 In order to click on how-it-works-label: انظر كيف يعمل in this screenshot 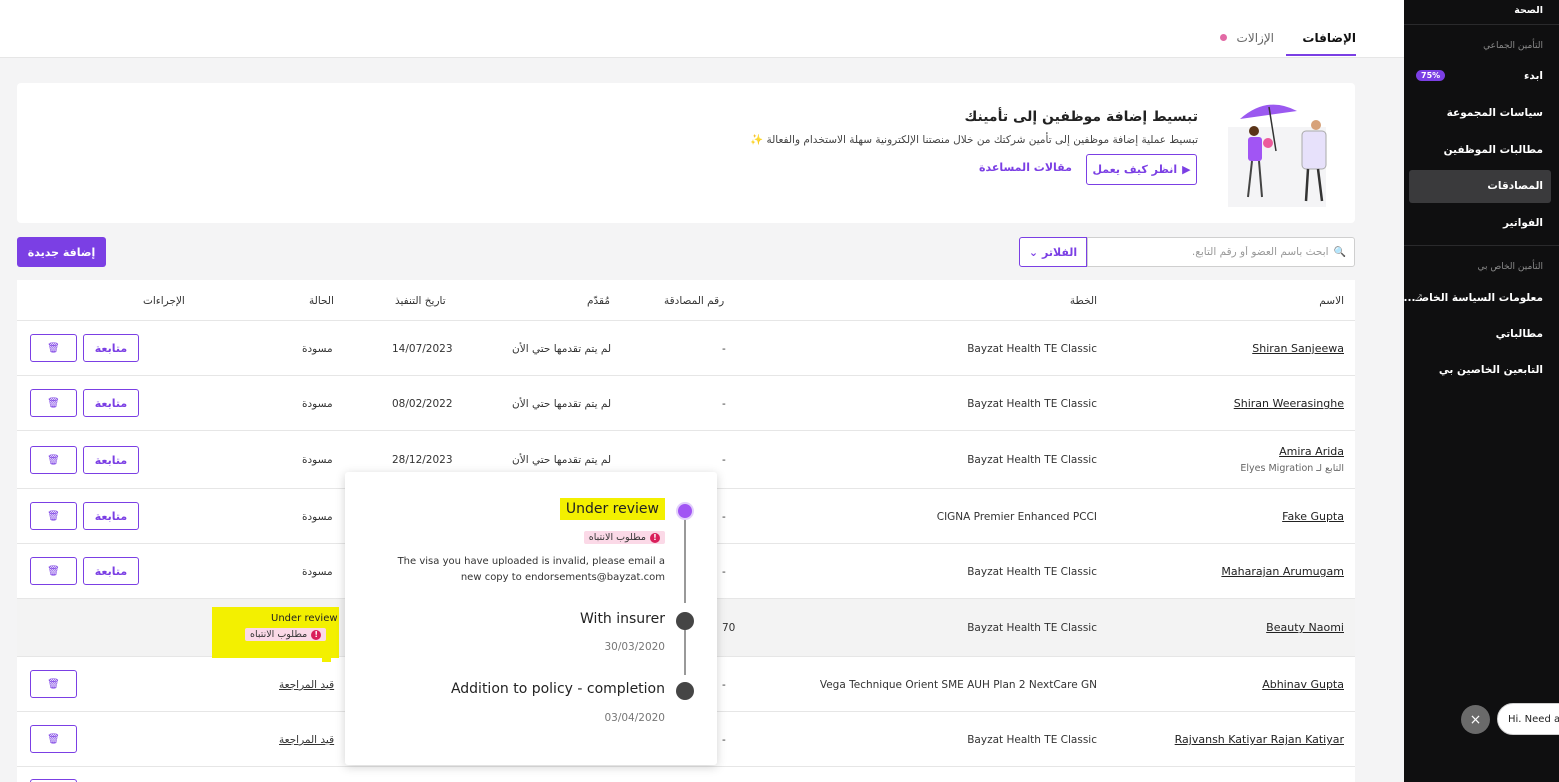, I will do `click(1135, 169)`.